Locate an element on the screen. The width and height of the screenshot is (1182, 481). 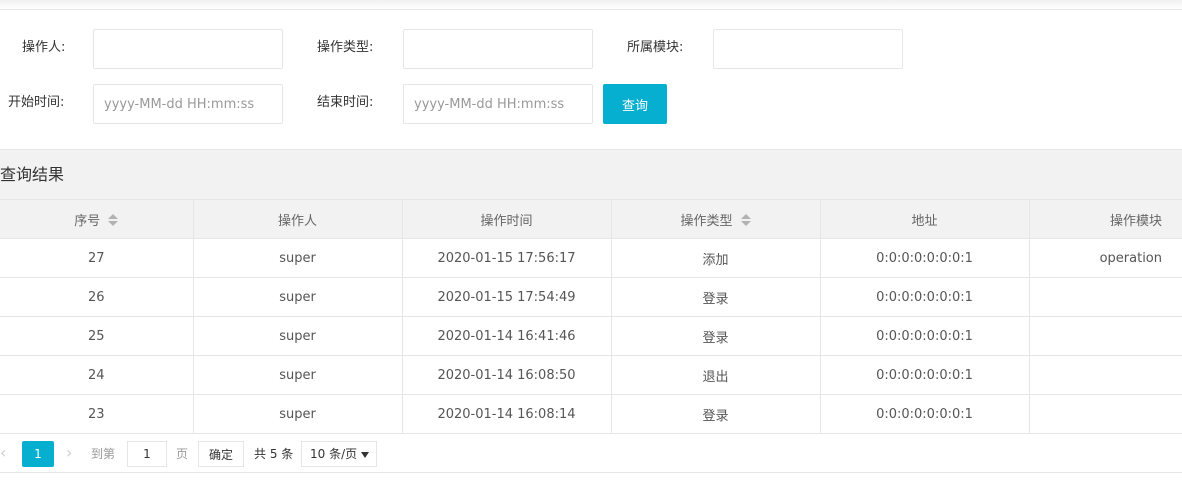
cell-op-type: 添加 is located at coordinates (716, 258).